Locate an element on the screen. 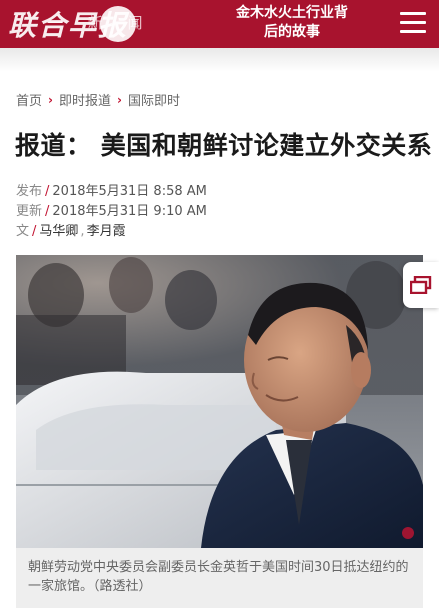 The height and width of the screenshot is (608, 439). promo-line-1: 金木水火土行业背 is located at coordinates (292, 13).